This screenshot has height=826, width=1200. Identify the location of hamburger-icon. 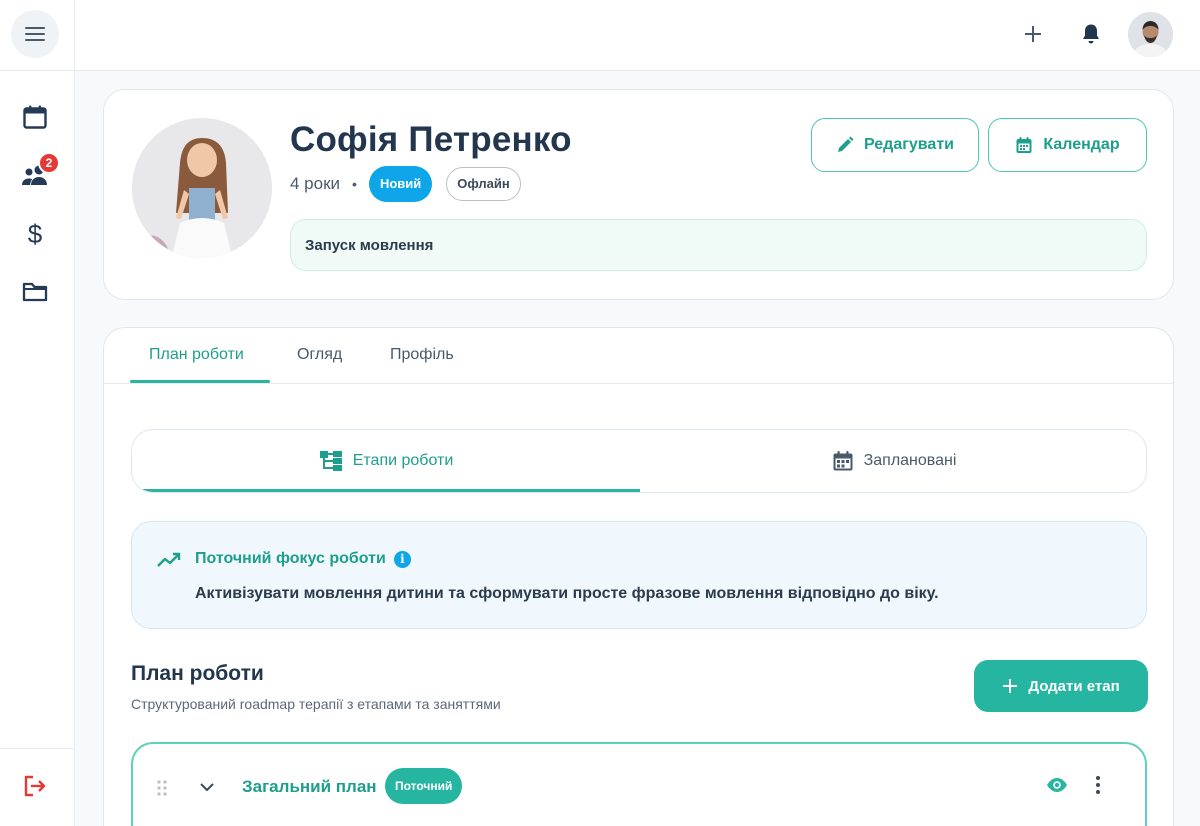
(35, 34).